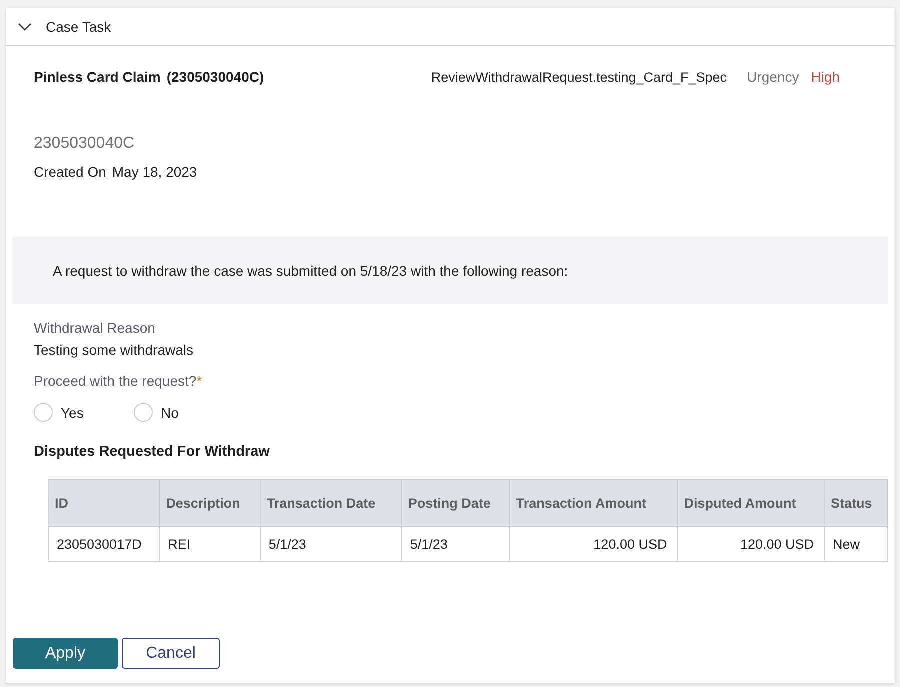 The width and height of the screenshot is (900, 687). Describe the element at coordinates (215, 77) in the screenshot. I see `case-id: (2305030040C)` at that location.